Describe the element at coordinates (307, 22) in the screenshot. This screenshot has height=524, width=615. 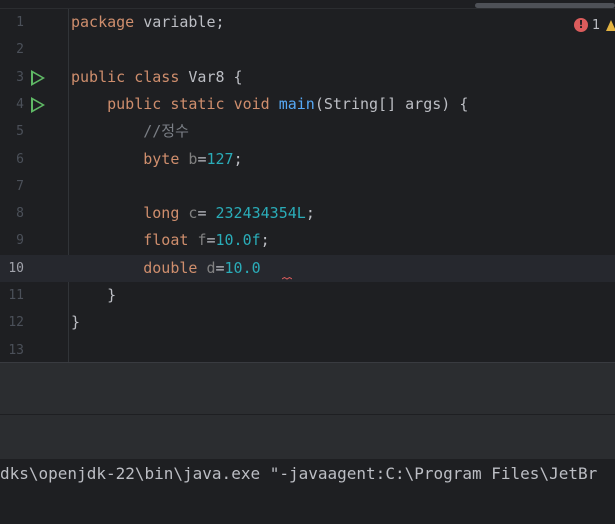
I see `code-line: 1 package variable;` at that location.